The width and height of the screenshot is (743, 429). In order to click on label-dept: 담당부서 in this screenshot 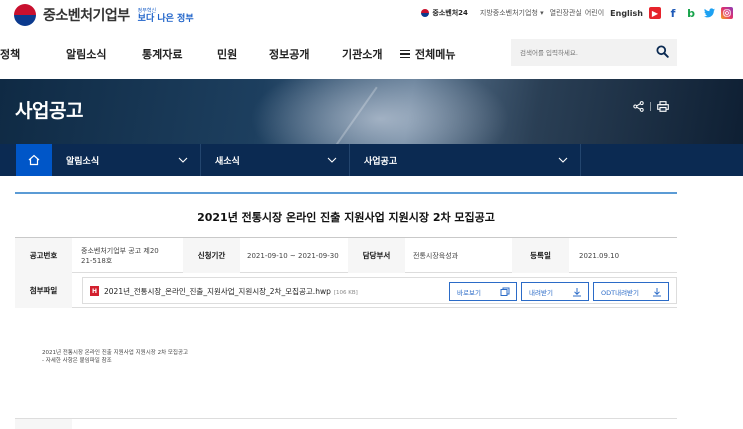, I will do `click(376, 255)`.